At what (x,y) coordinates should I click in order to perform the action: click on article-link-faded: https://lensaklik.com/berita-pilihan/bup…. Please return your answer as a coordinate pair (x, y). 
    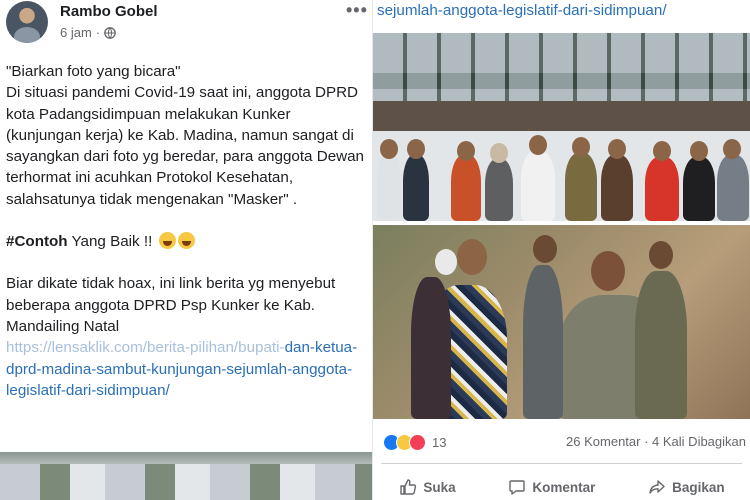
    Looking at the image, I should click on (145, 347).